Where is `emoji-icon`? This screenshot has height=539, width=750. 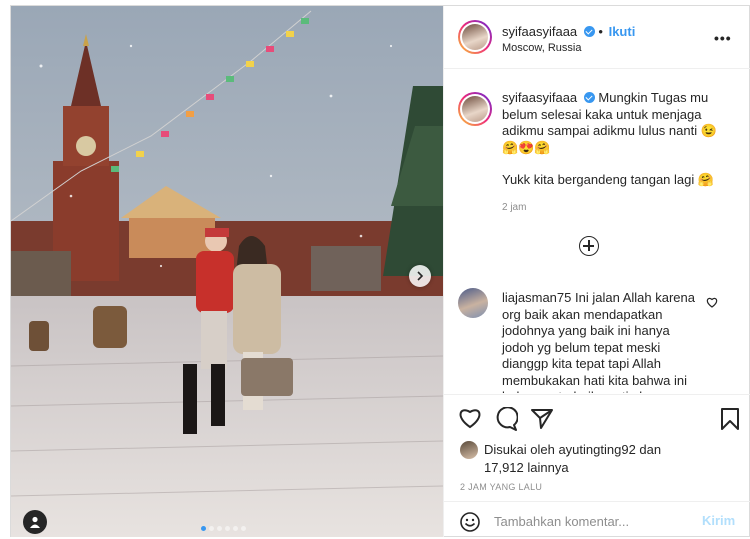 emoji-icon is located at coordinates (470, 522).